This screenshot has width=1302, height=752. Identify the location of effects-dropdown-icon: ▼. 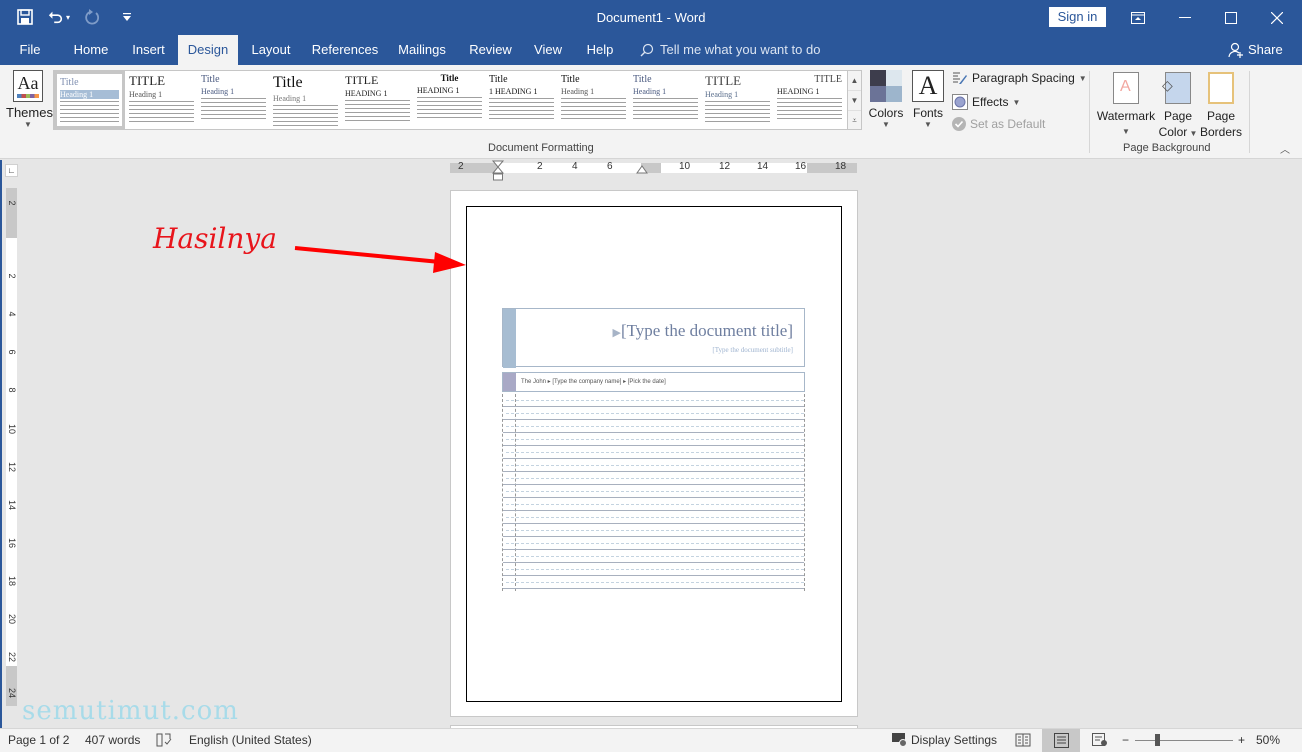
(1016, 102).